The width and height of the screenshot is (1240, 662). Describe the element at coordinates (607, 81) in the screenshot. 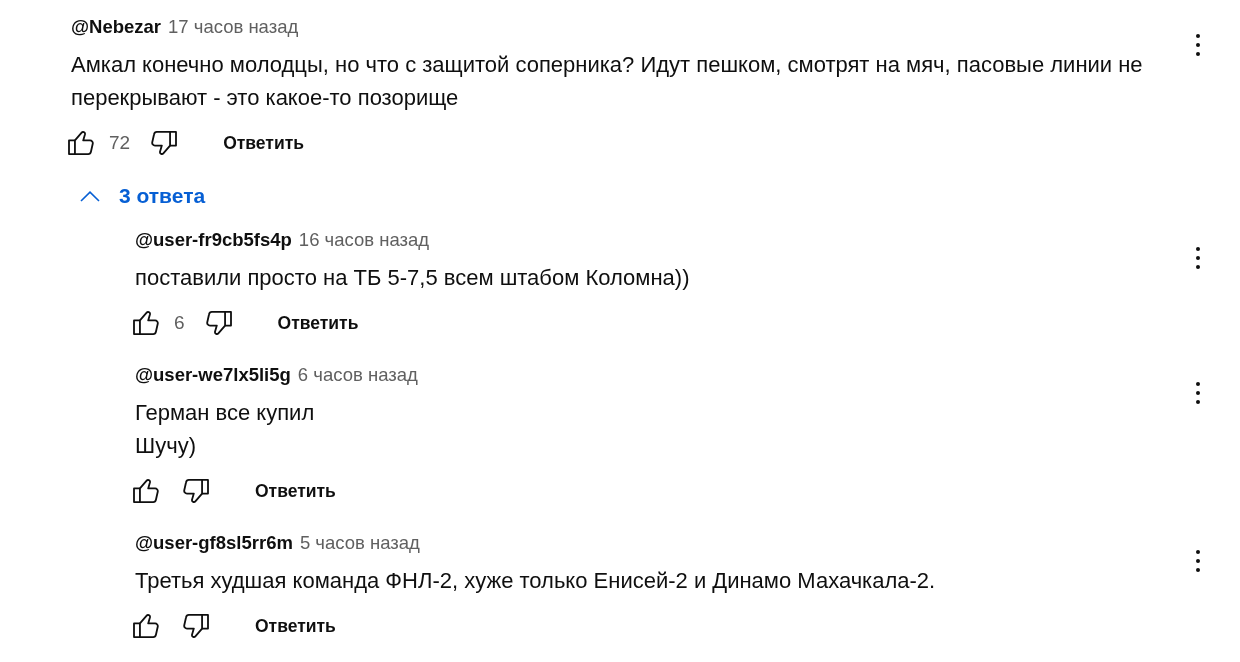

I see `comment-text: Амкал конечно молодцы, но что с защитой соперника? Идут пешком, смотрят на мяч, пасовые линии не перекрывают - это какое-то позорище` at that location.